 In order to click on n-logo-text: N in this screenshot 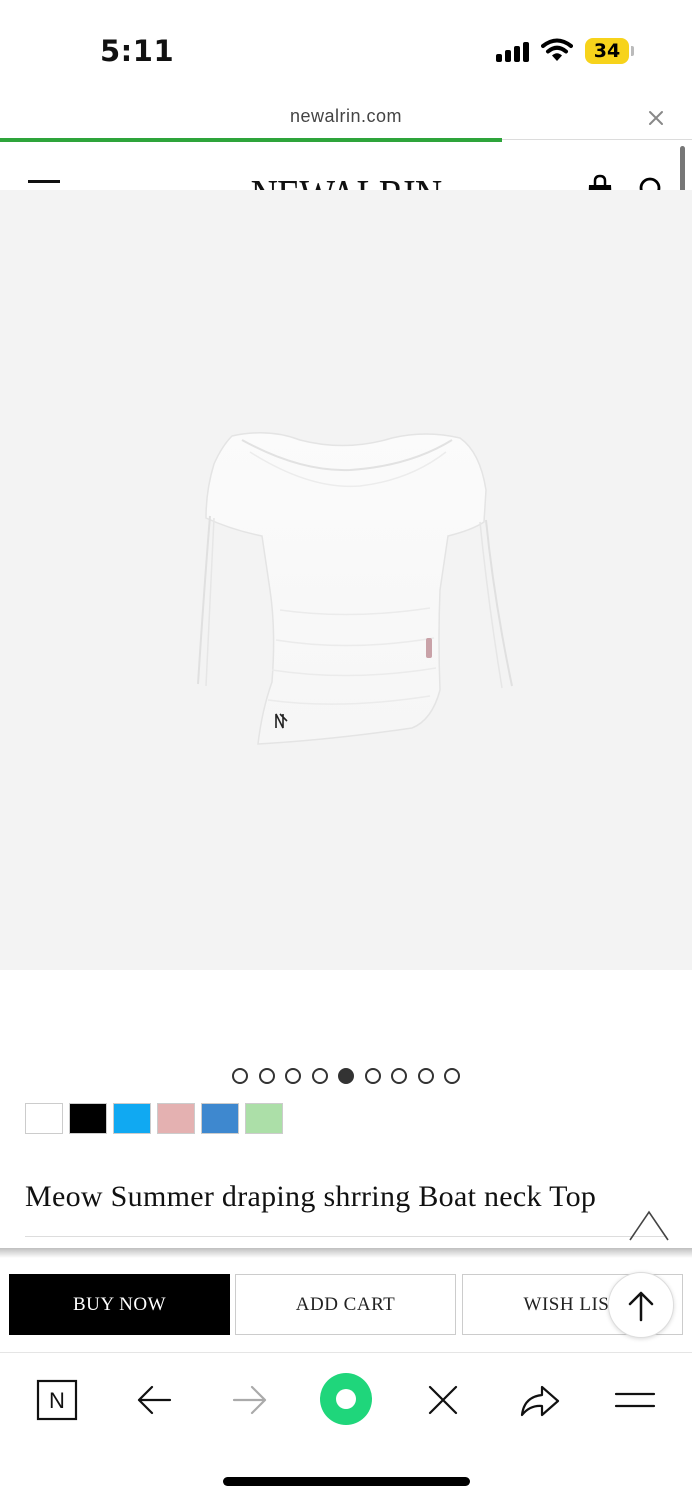, I will do `click(57, 1400)`.